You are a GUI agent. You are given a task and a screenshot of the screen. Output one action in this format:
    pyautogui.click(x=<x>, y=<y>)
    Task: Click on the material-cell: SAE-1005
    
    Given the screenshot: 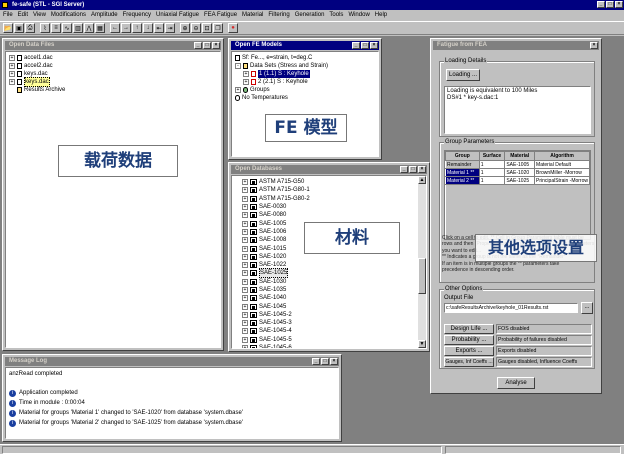 What is the action you would take?
    pyautogui.click(x=520, y=164)
    